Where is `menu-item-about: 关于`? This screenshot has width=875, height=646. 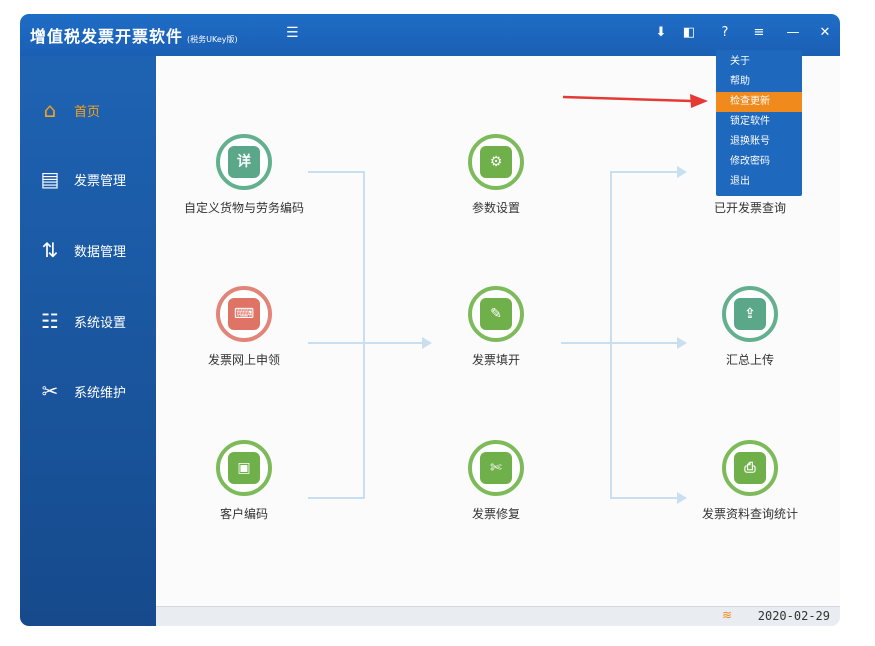
menu-item-about: 关于 is located at coordinates (759, 62).